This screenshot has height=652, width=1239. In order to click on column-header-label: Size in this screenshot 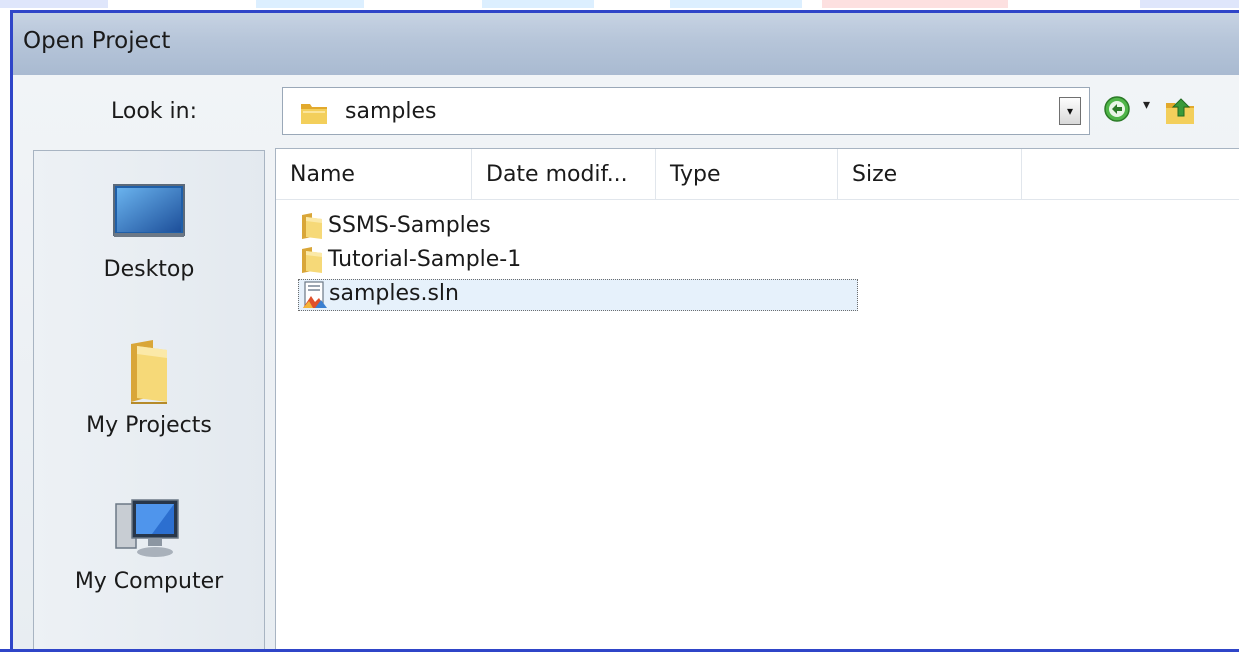, I will do `click(875, 174)`.